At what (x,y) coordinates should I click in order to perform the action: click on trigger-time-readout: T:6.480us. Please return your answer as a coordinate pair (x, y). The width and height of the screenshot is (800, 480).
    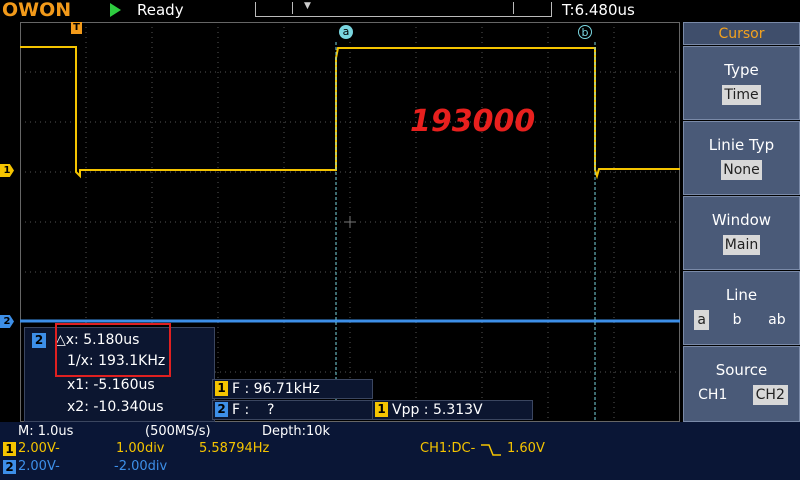
    Looking at the image, I should click on (598, 10).